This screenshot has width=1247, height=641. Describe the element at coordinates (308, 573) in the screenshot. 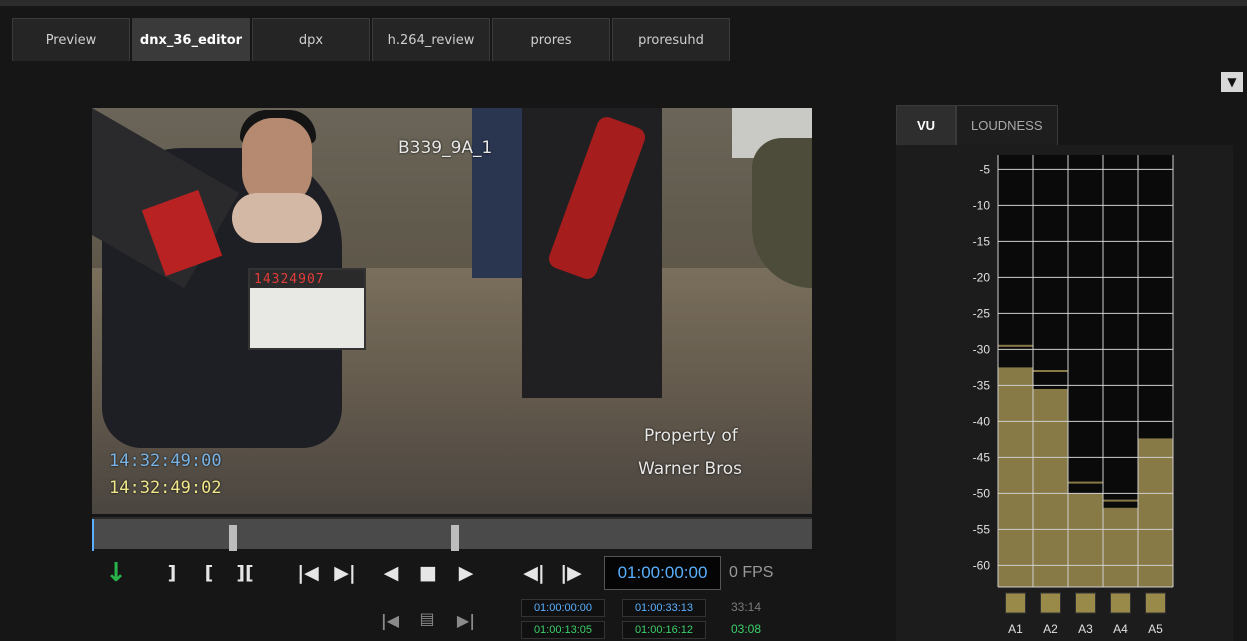

I see `go-to-in-button: |◀` at that location.